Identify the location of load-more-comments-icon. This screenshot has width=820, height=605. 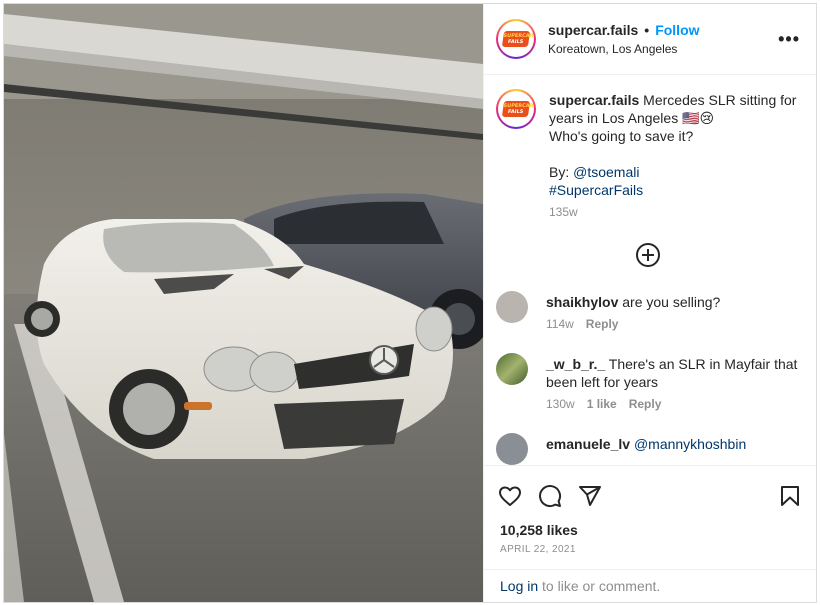
(648, 255).